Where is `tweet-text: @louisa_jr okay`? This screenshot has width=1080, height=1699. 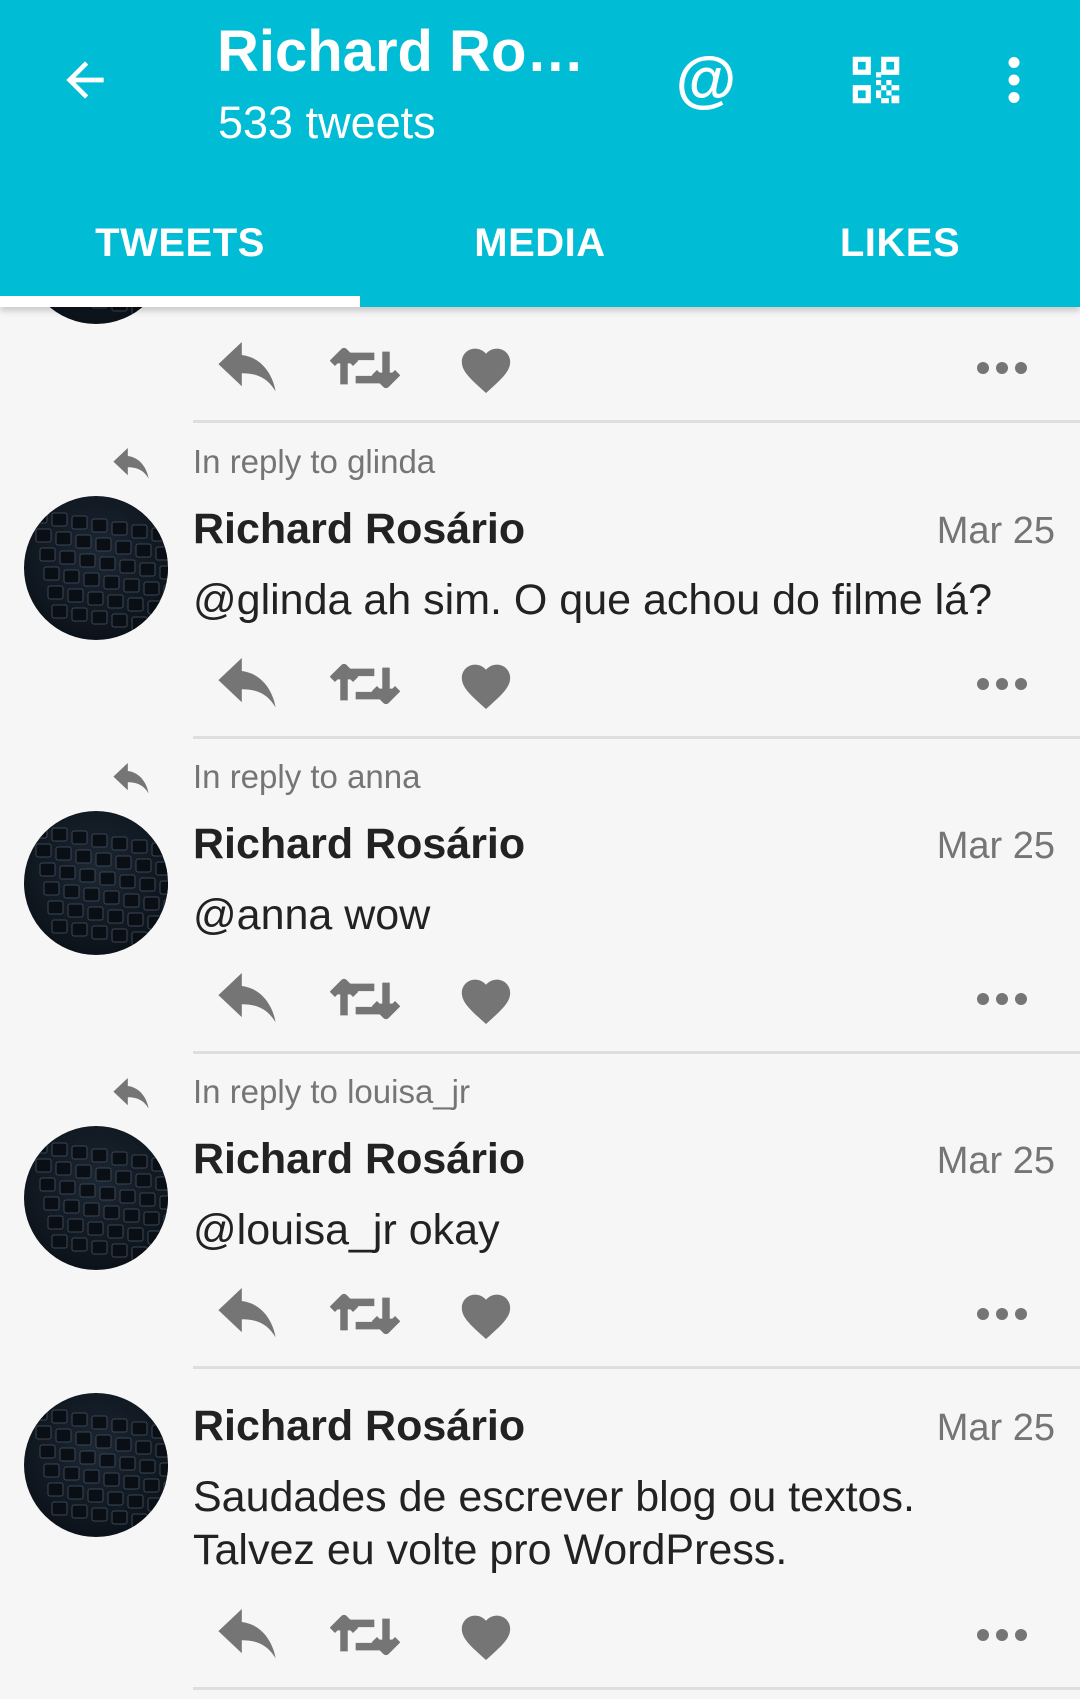
tweet-text: @louisa_jr okay is located at coordinates (346, 1230).